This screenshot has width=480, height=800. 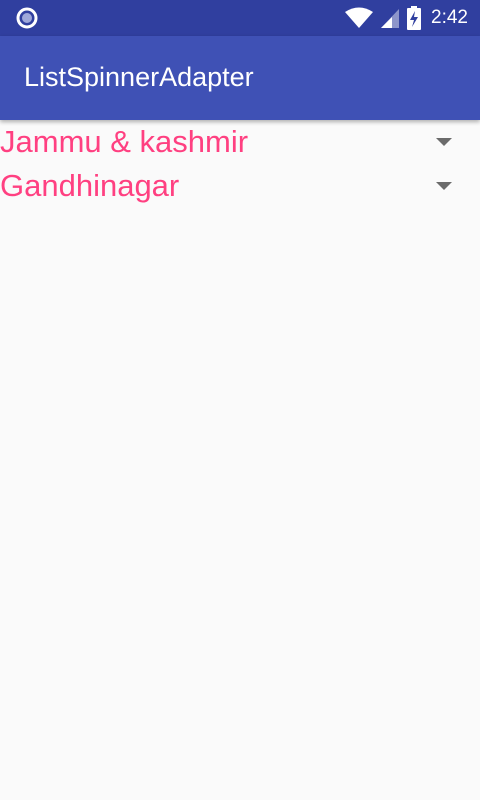 I want to click on city-spinner: Gandhinagar, so click(x=240, y=186).